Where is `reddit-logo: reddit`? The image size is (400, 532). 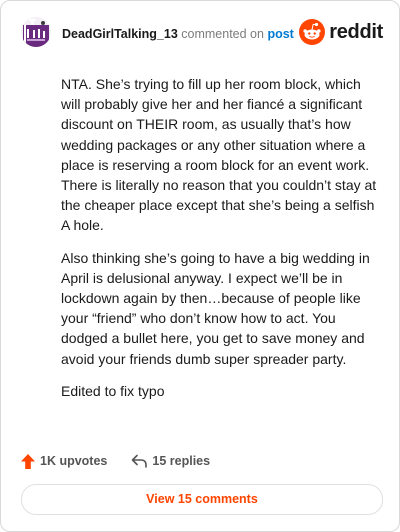
reddit-logo: reddit is located at coordinates (341, 32).